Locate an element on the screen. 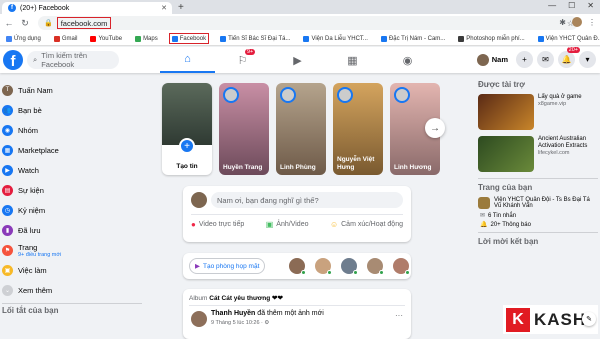 The width and height of the screenshot is (600, 339). create-plus-icon: + is located at coordinates (524, 59).